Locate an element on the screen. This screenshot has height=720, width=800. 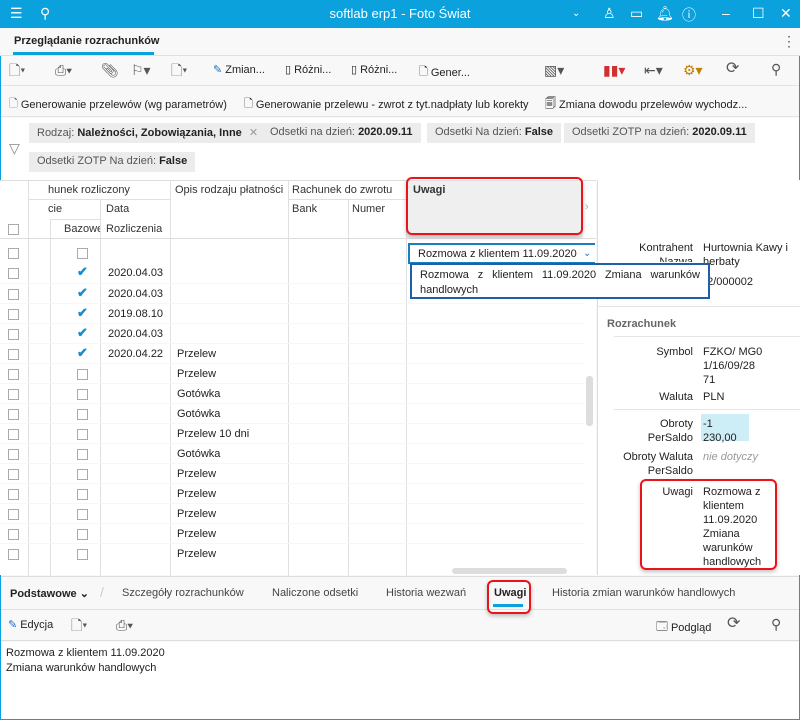
tab-szczegoly: Szczegóły rozrachunków is located at coordinates (183, 593).